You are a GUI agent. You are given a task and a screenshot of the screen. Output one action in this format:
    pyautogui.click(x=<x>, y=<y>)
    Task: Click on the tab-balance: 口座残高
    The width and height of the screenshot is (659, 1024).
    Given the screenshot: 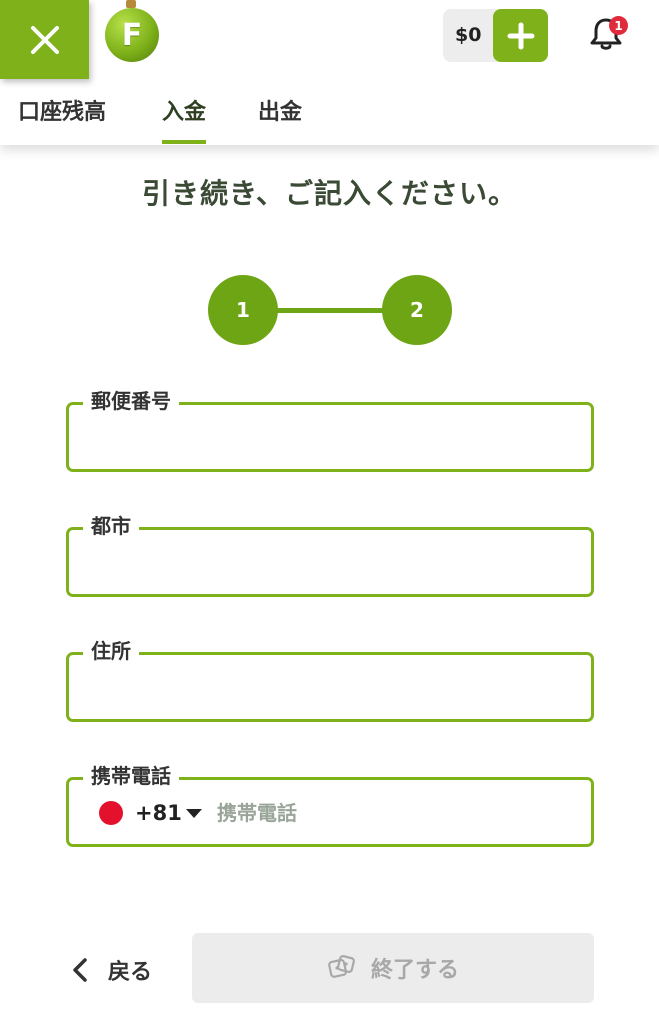 What is the action you would take?
    pyautogui.click(x=62, y=117)
    